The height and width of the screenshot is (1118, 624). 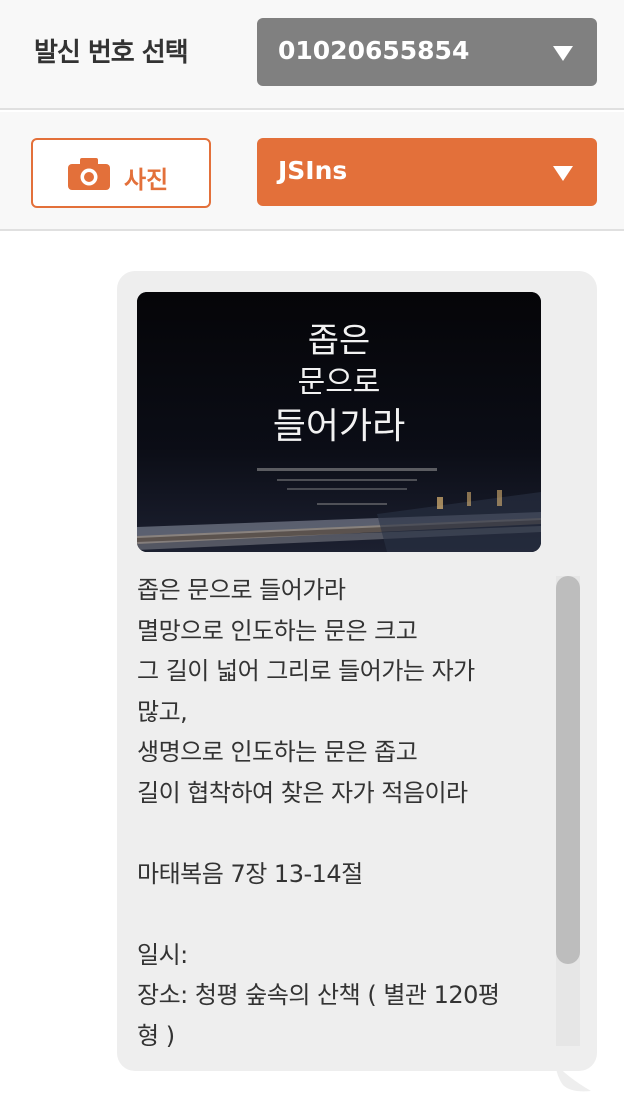 I want to click on message-line: 생명으로 인도하는 문은 좁고, so click(x=277, y=752).